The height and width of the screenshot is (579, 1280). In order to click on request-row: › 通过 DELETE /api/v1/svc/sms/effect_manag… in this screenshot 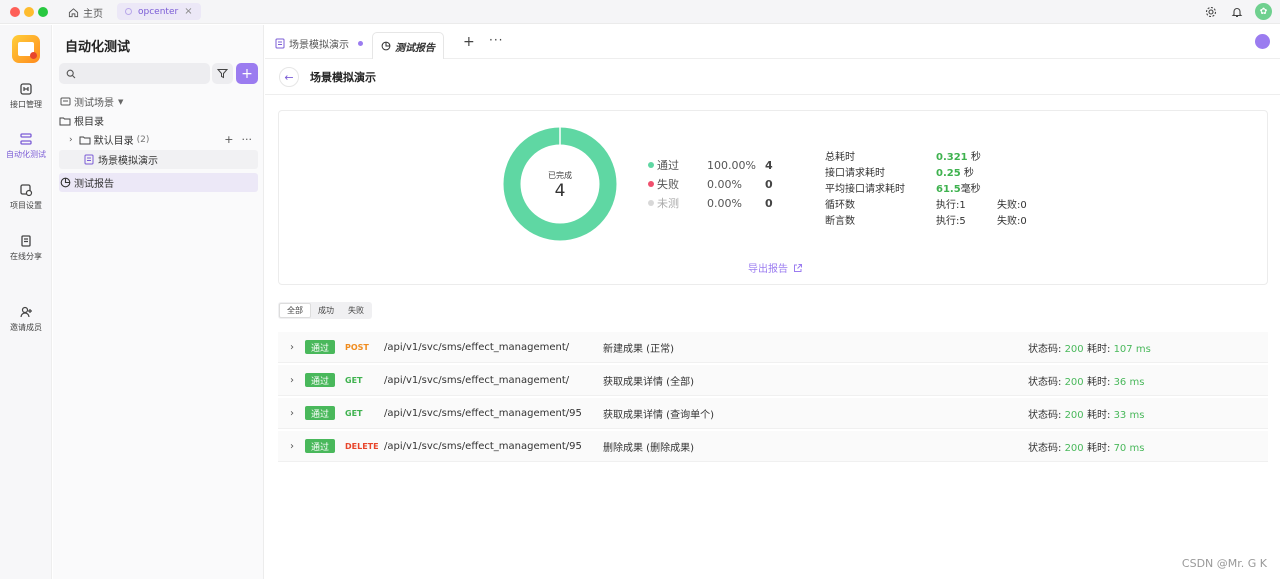, I will do `click(773, 446)`.